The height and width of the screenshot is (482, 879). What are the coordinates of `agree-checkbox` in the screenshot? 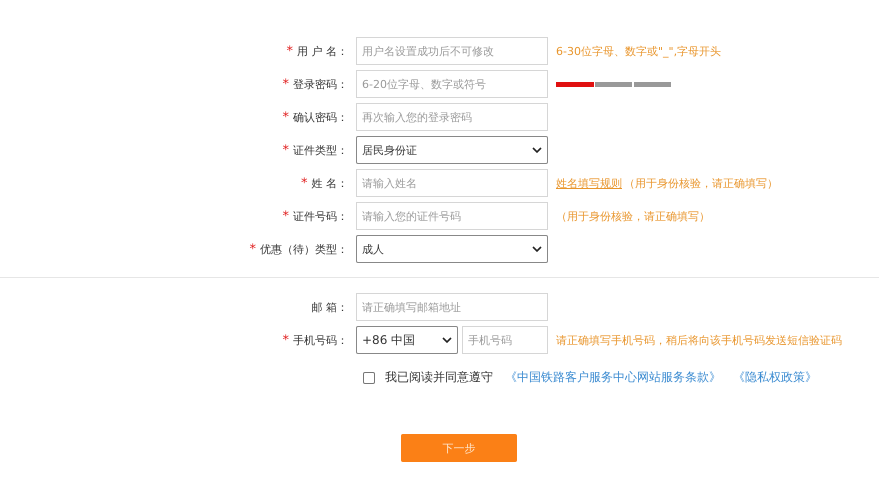 It's located at (369, 378).